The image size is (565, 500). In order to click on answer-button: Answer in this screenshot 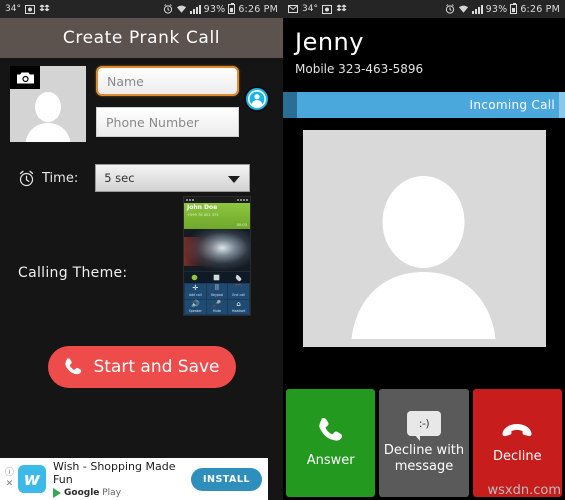, I will do `click(331, 443)`.